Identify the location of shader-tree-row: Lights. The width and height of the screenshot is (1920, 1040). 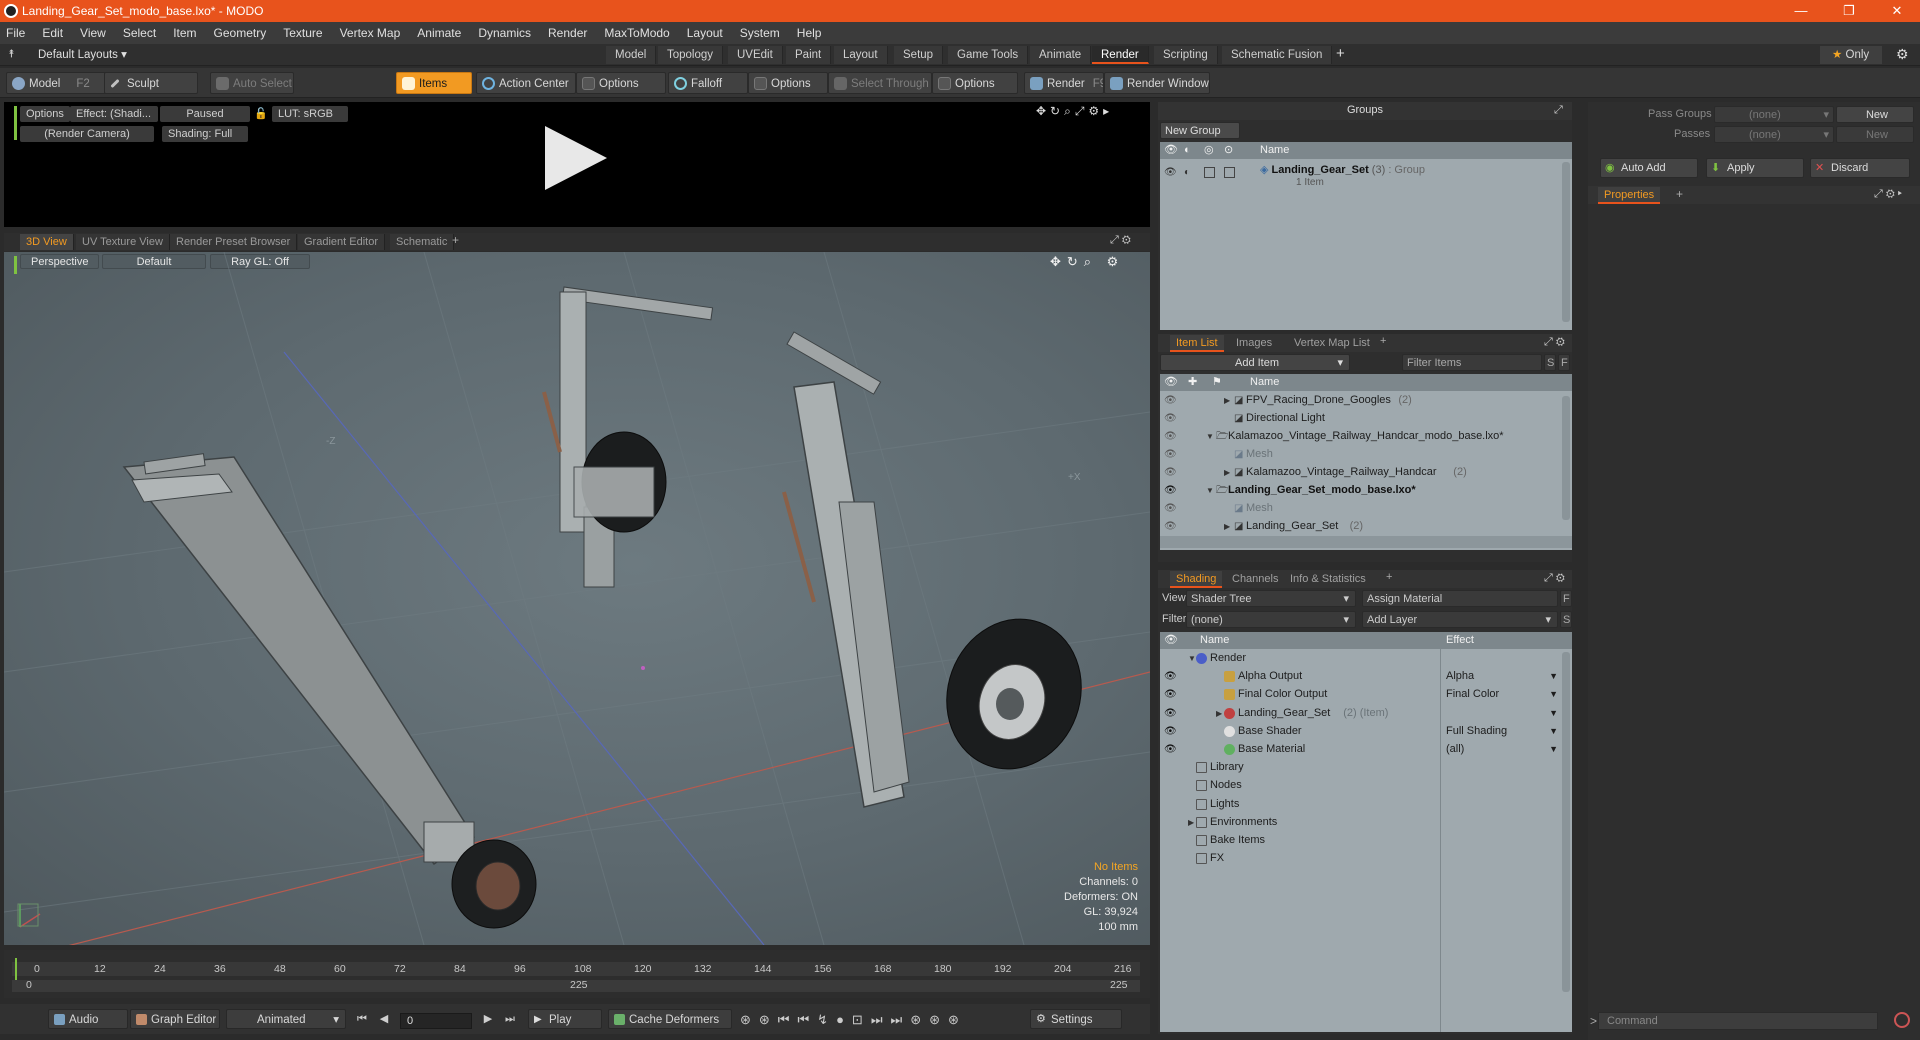
(1360, 804).